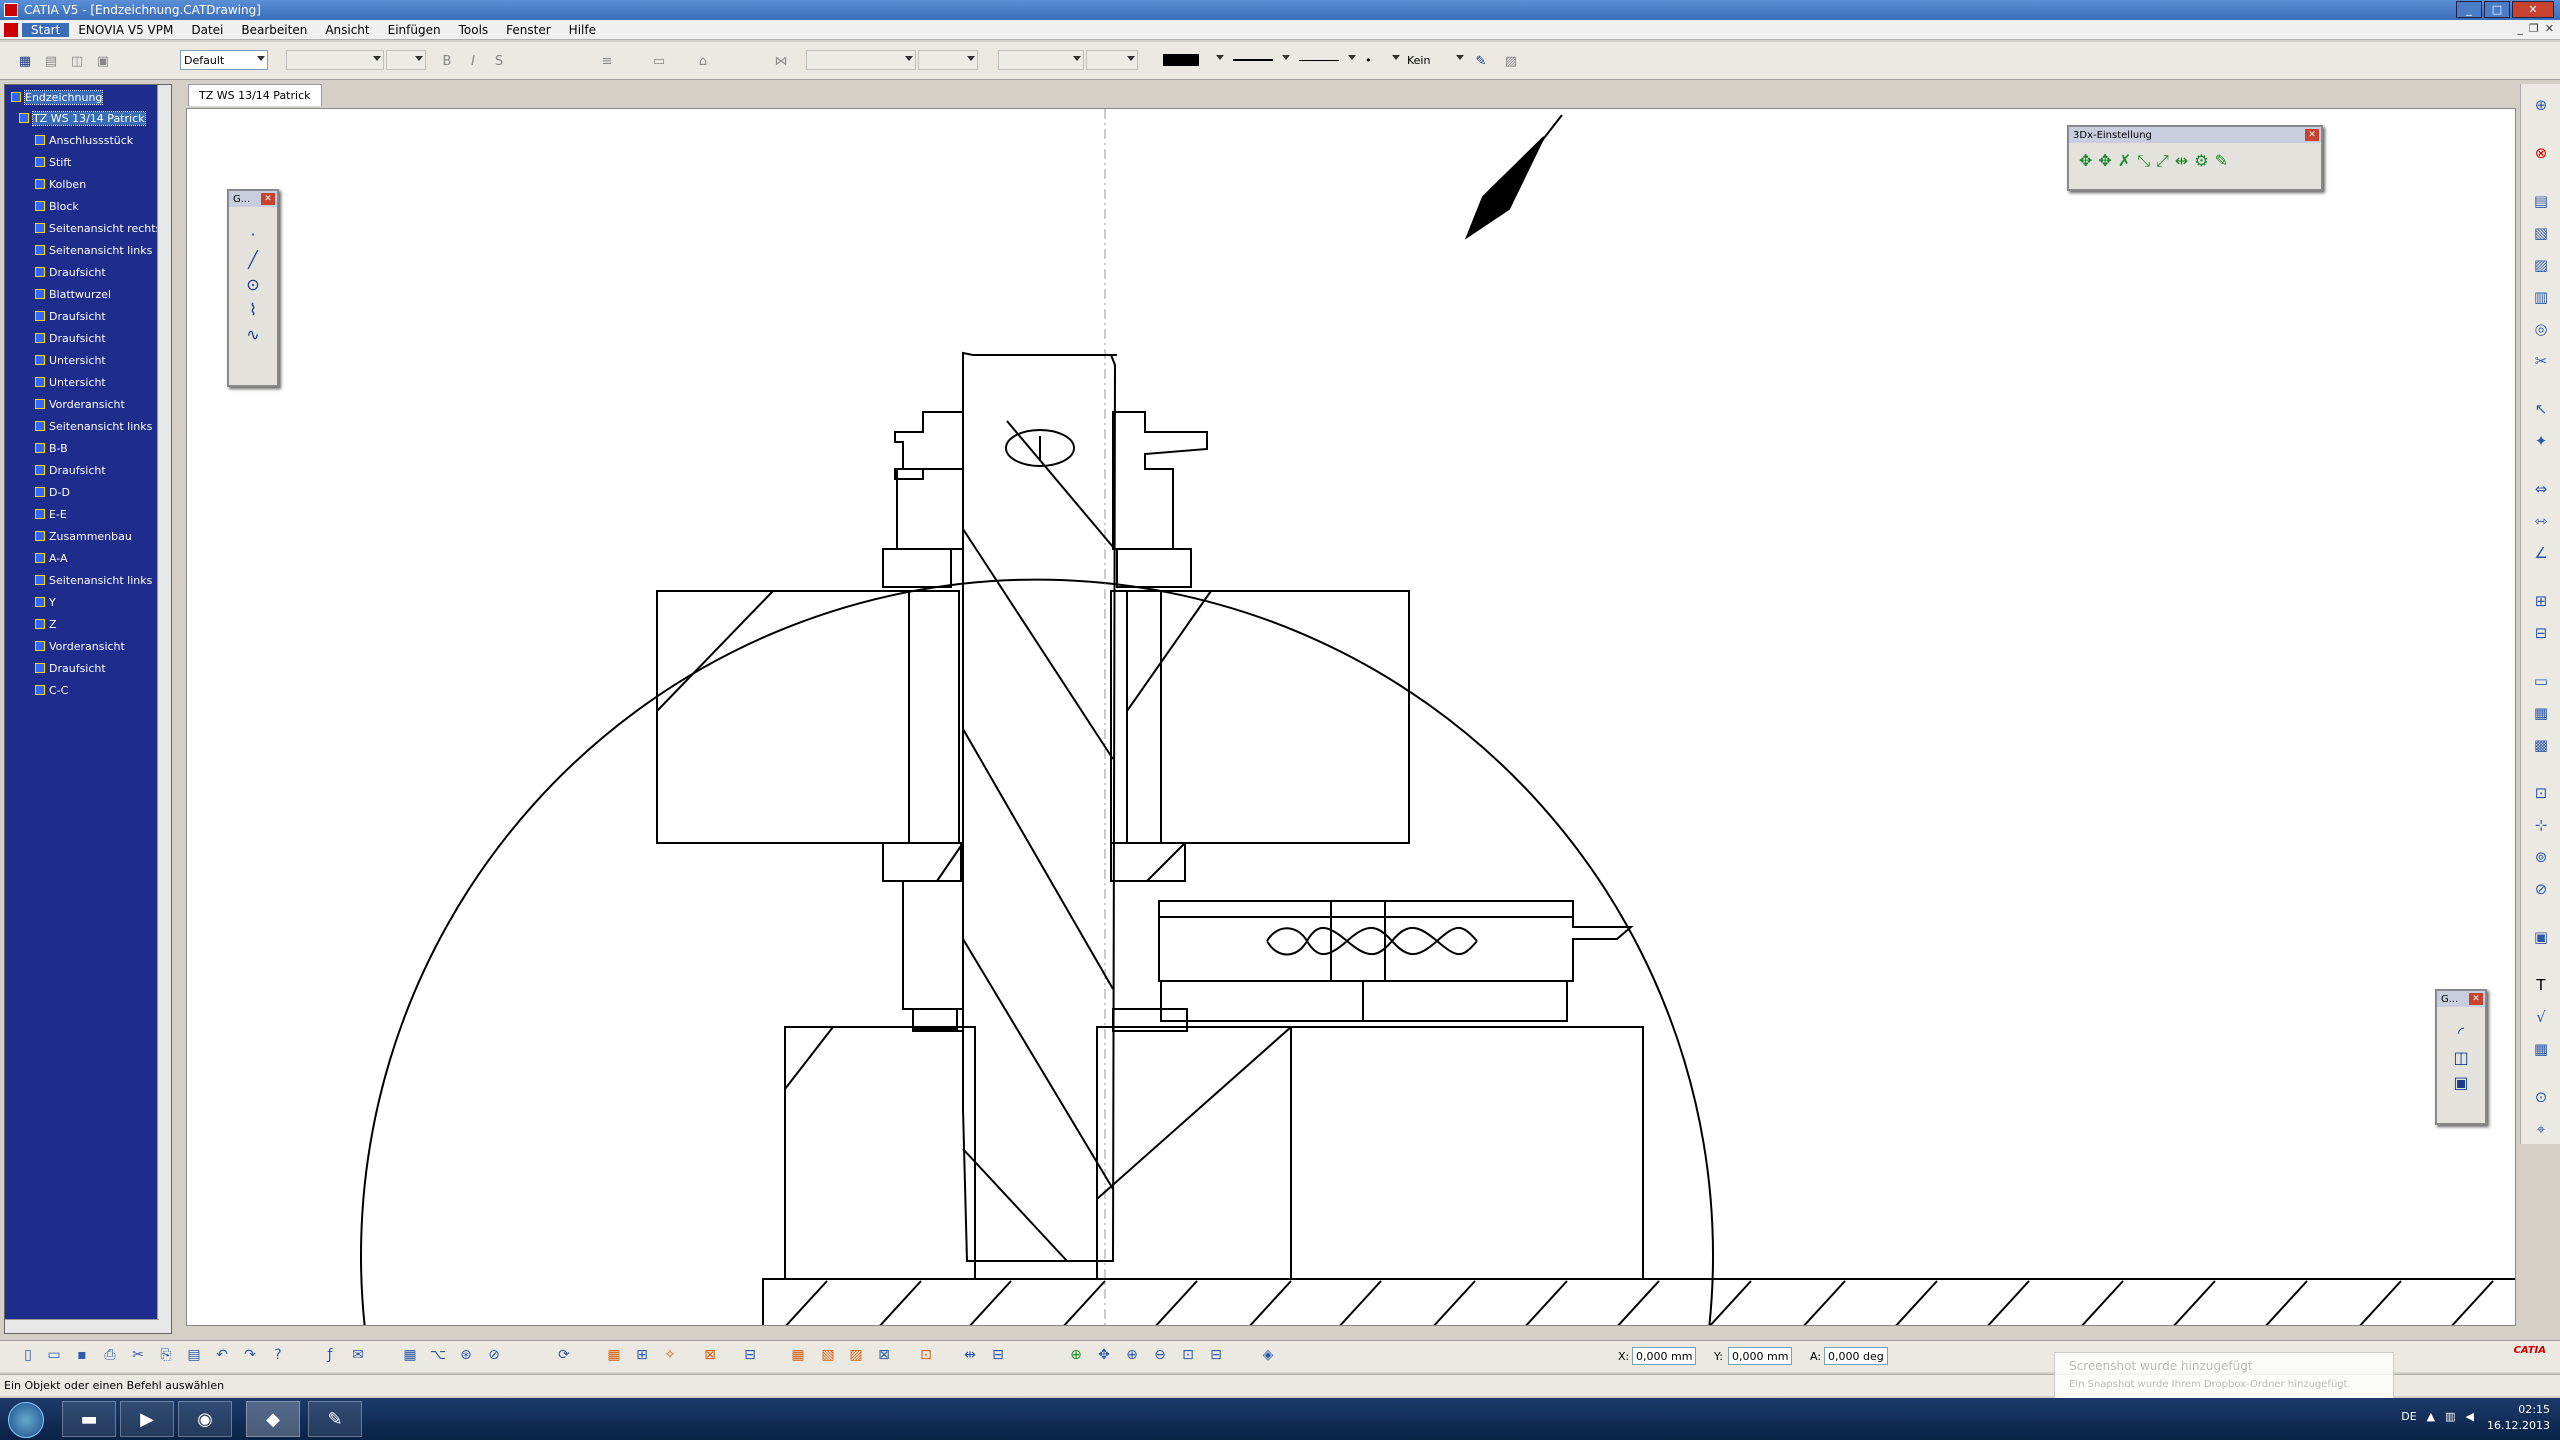  I want to click on close-button: ✕, so click(2533, 9).